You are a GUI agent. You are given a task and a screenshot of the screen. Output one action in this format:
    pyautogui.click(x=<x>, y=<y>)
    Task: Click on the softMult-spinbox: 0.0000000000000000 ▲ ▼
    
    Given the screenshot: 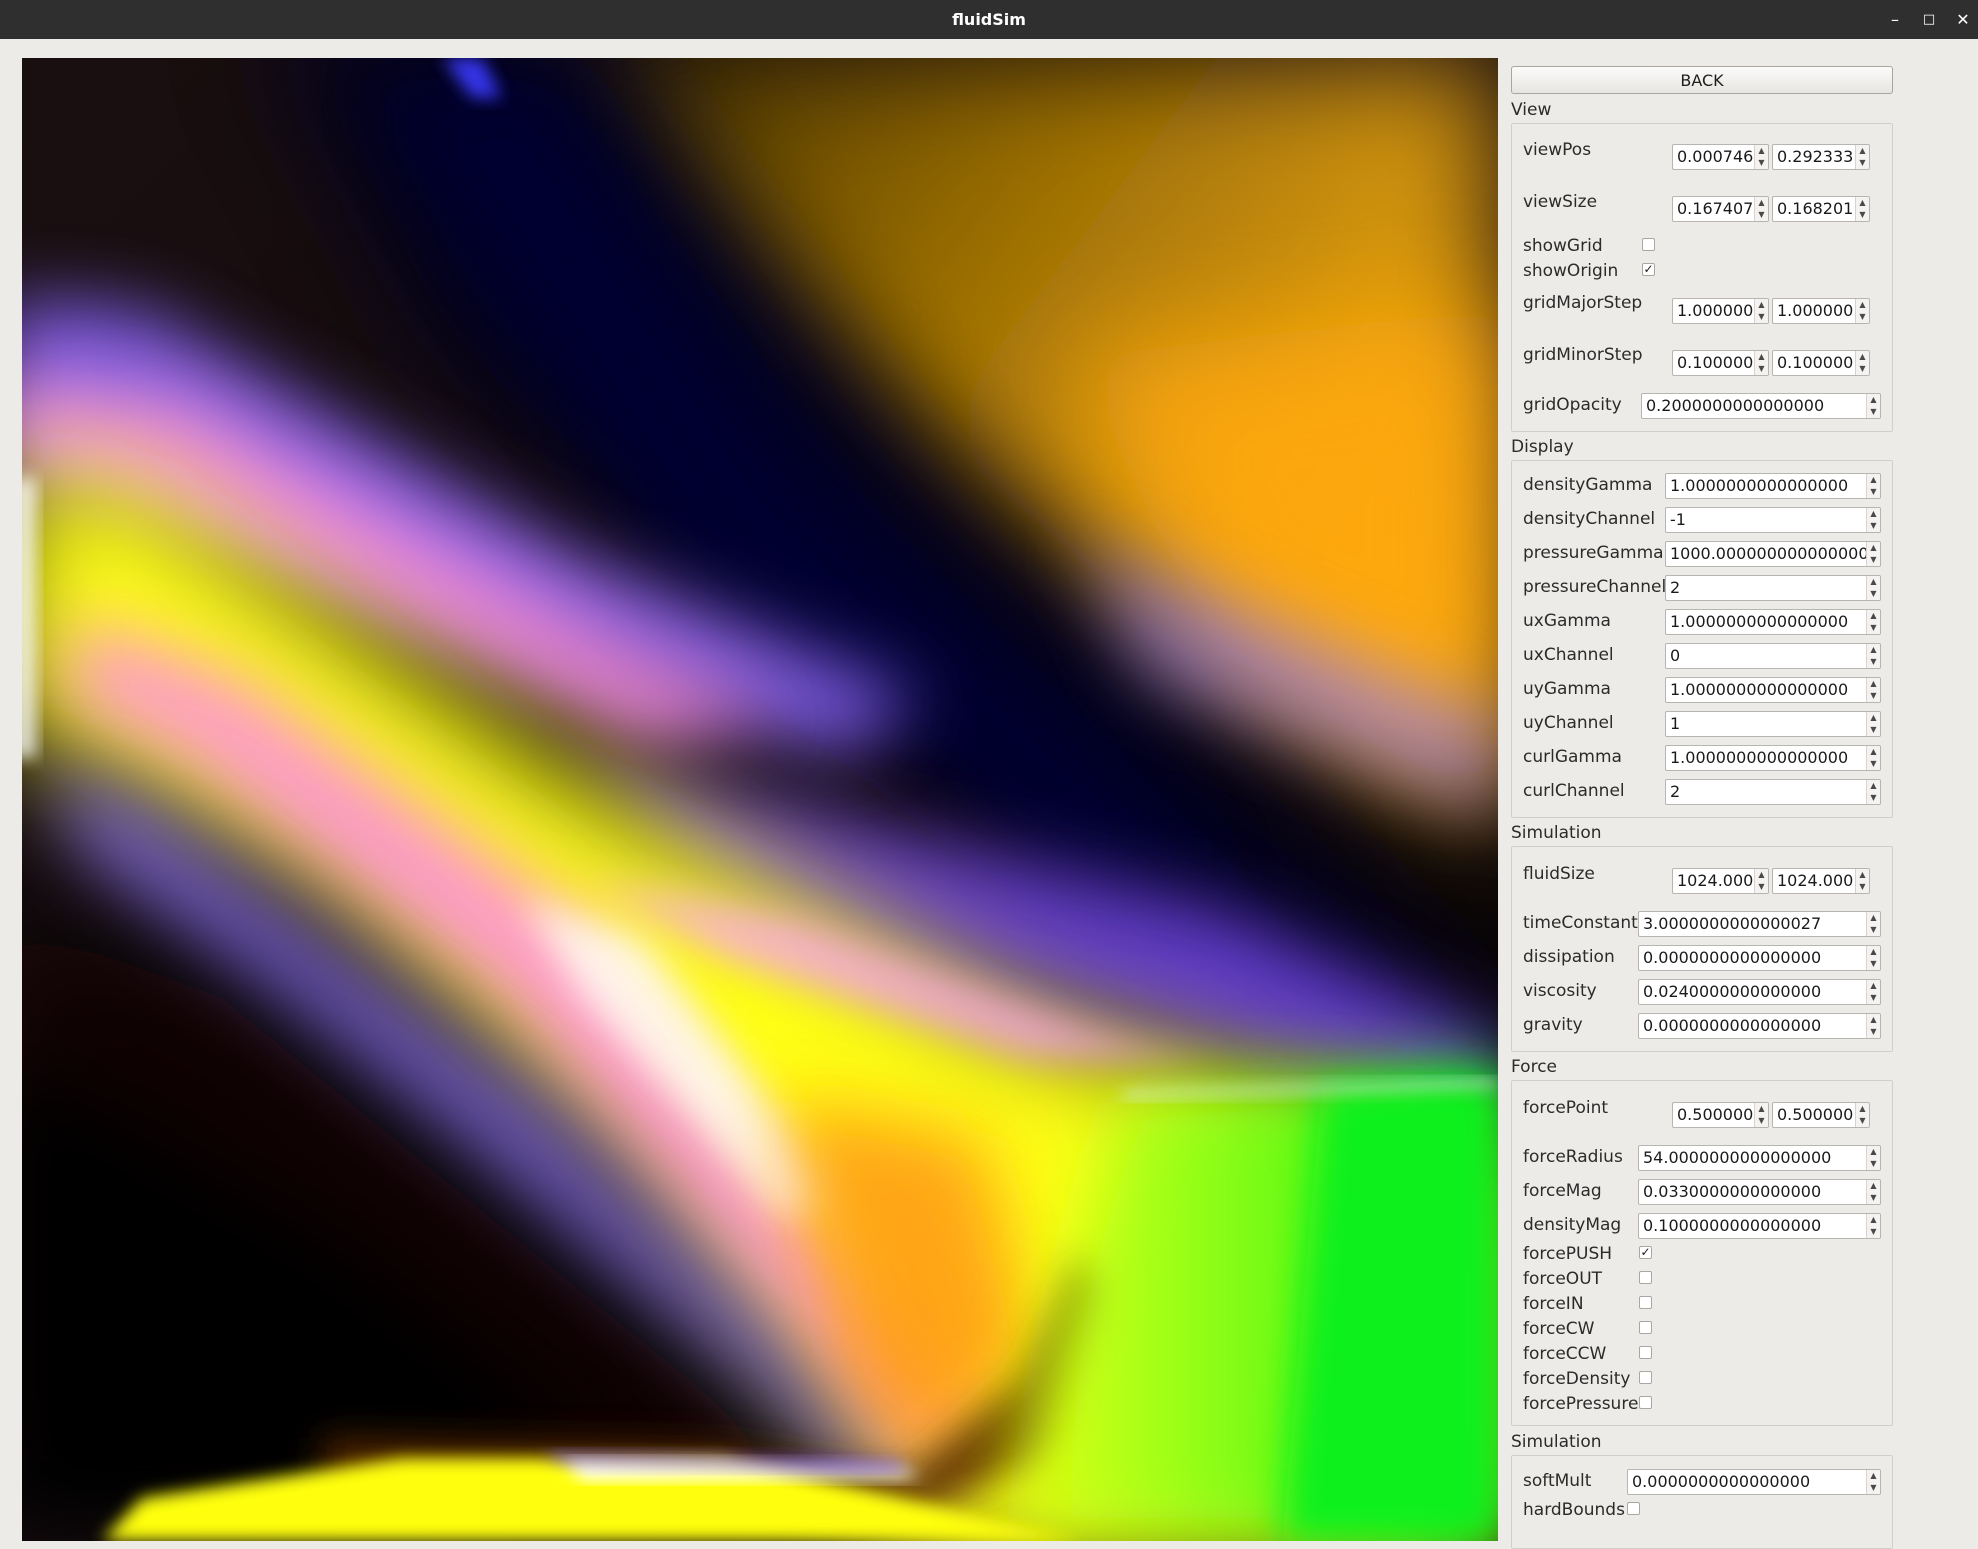 What is the action you would take?
    pyautogui.click(x=1754, y=1482)
    